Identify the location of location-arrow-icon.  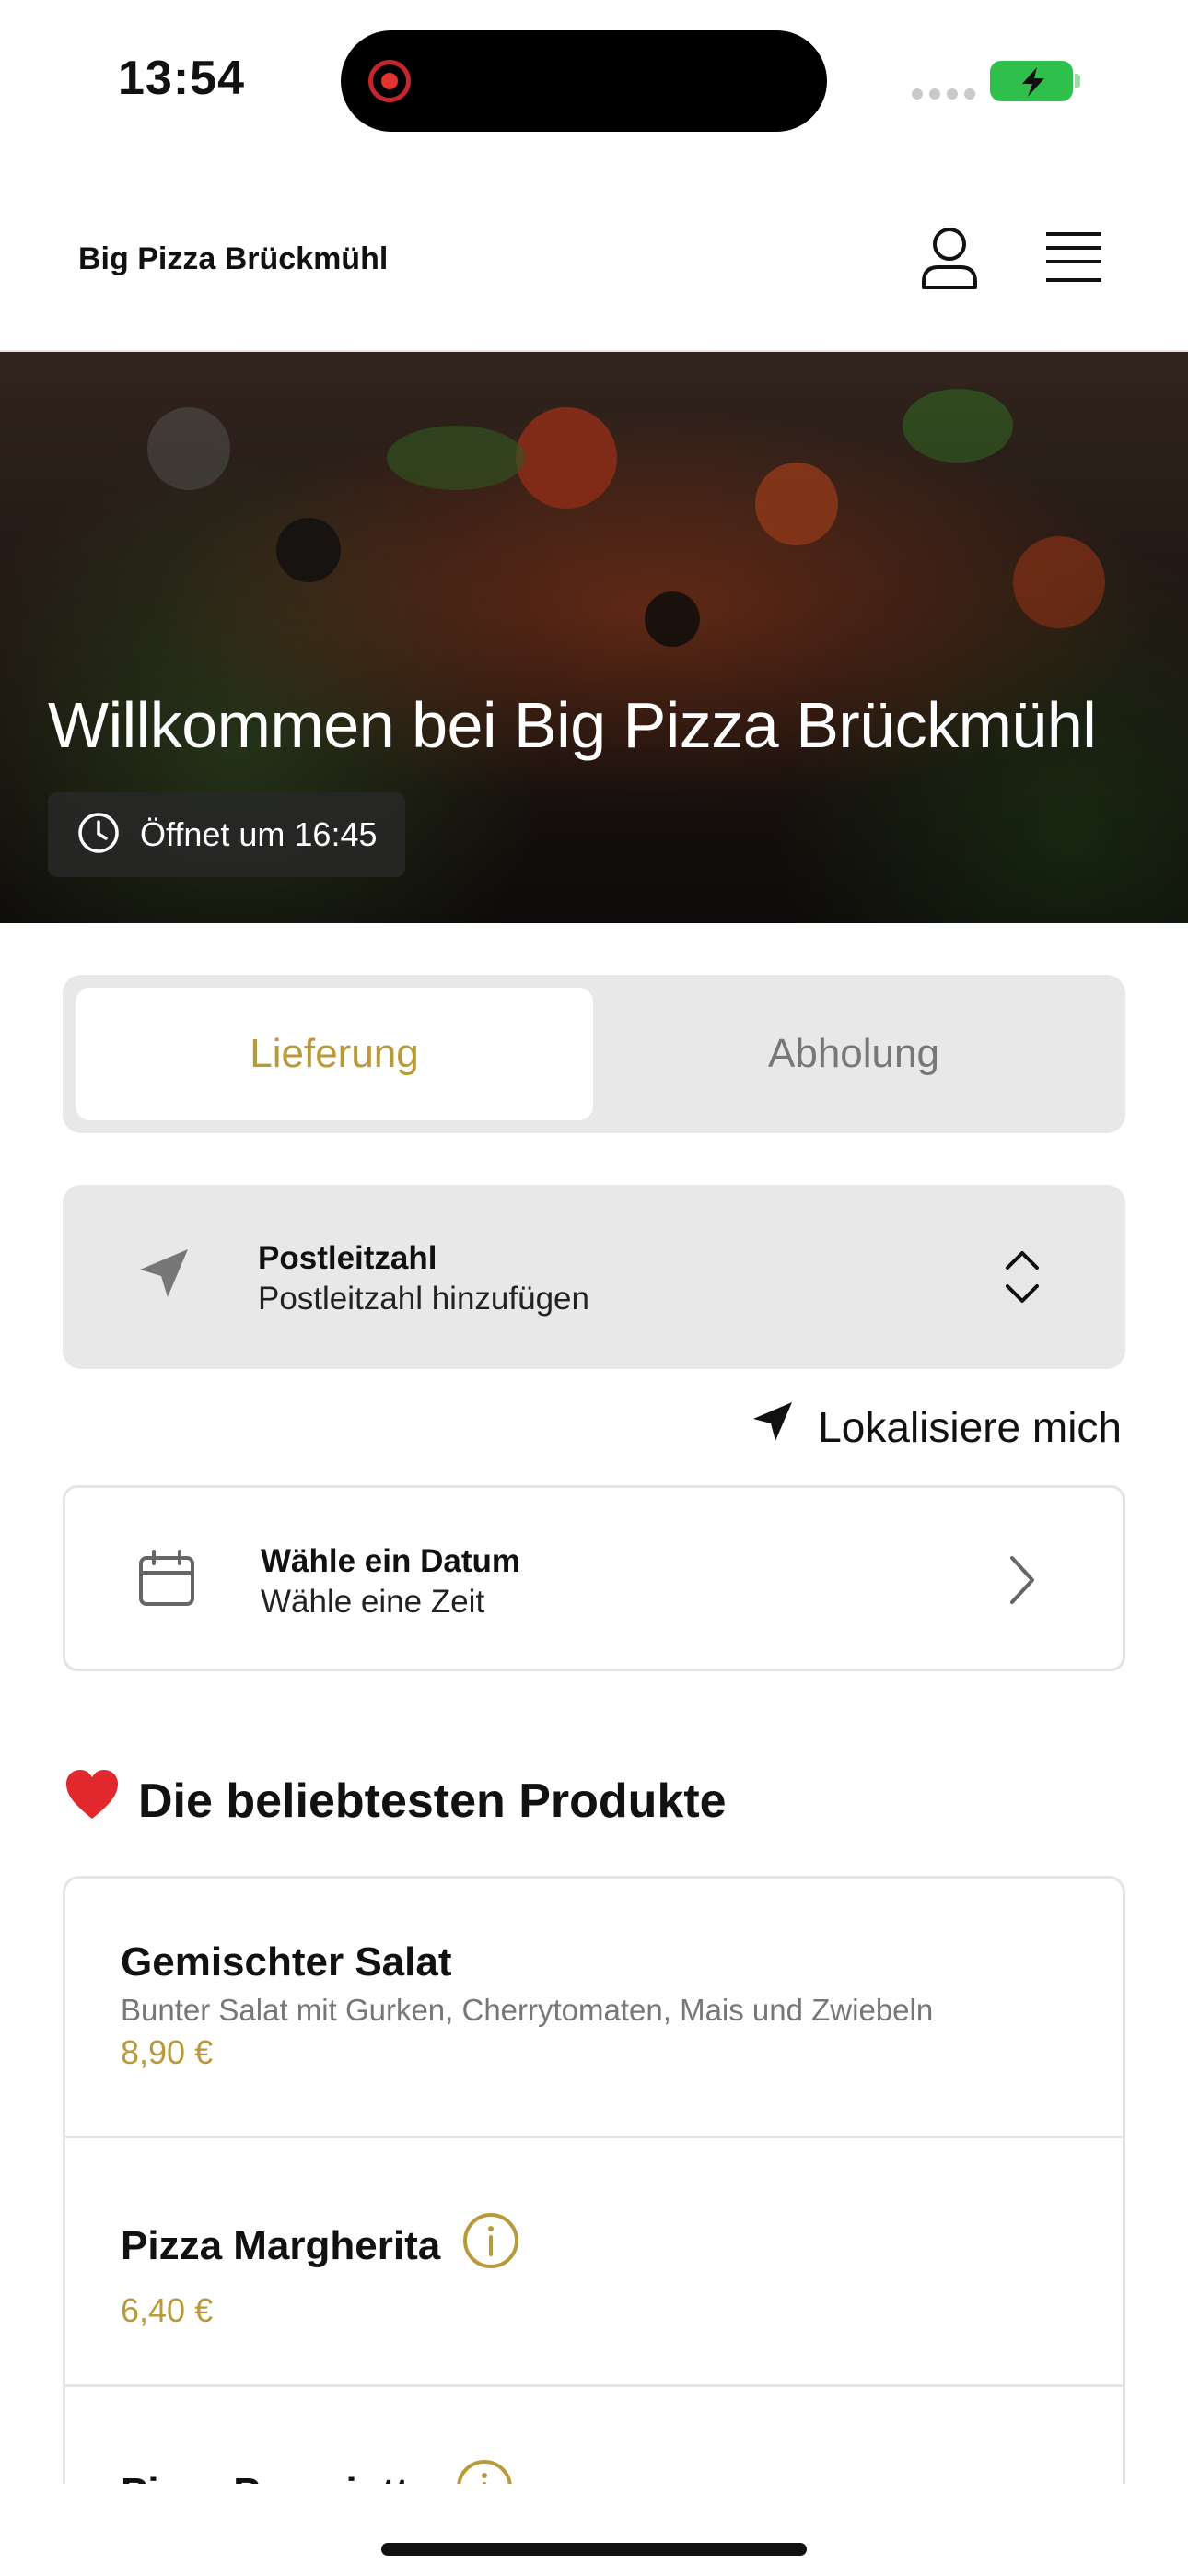
(164, 1276).